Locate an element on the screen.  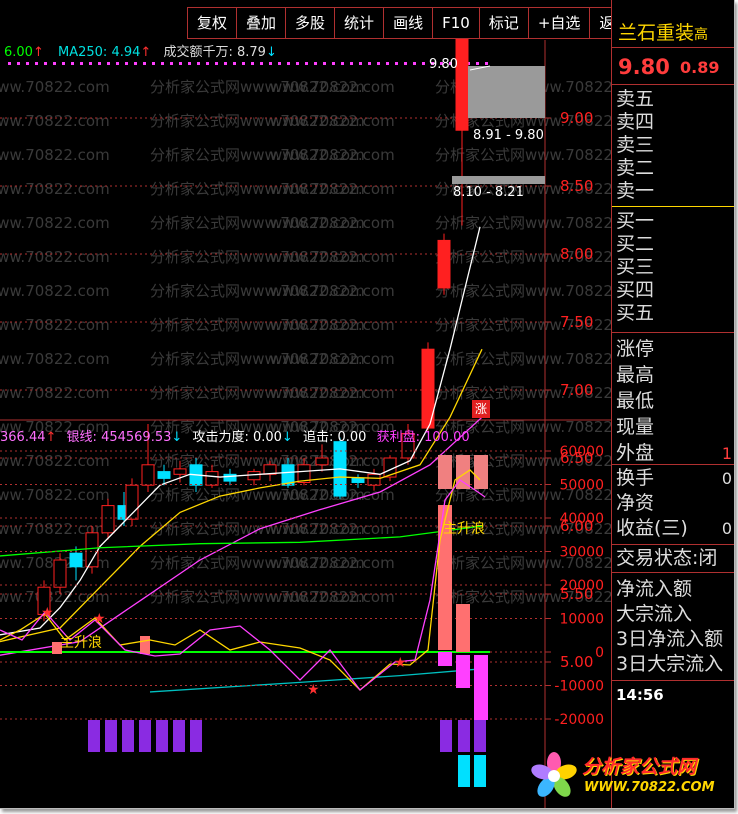
silver-line-label: 银线: is located at coordinates (81, 437).